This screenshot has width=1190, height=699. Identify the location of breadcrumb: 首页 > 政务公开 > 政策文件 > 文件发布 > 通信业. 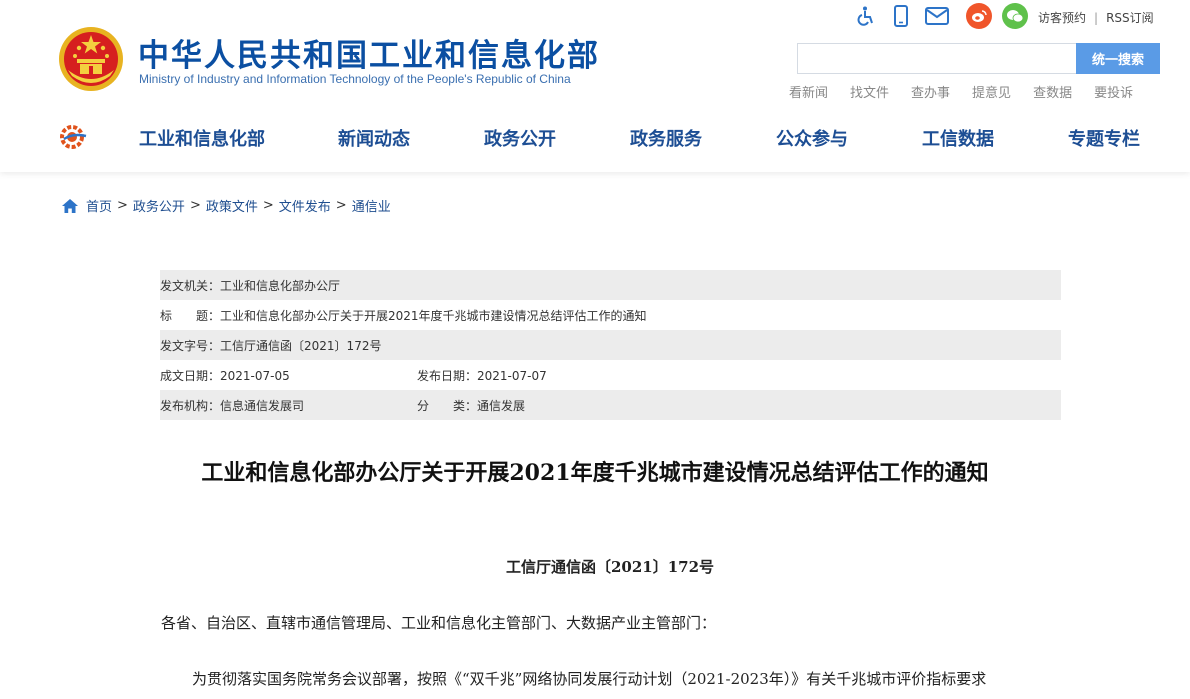
(226, 205).